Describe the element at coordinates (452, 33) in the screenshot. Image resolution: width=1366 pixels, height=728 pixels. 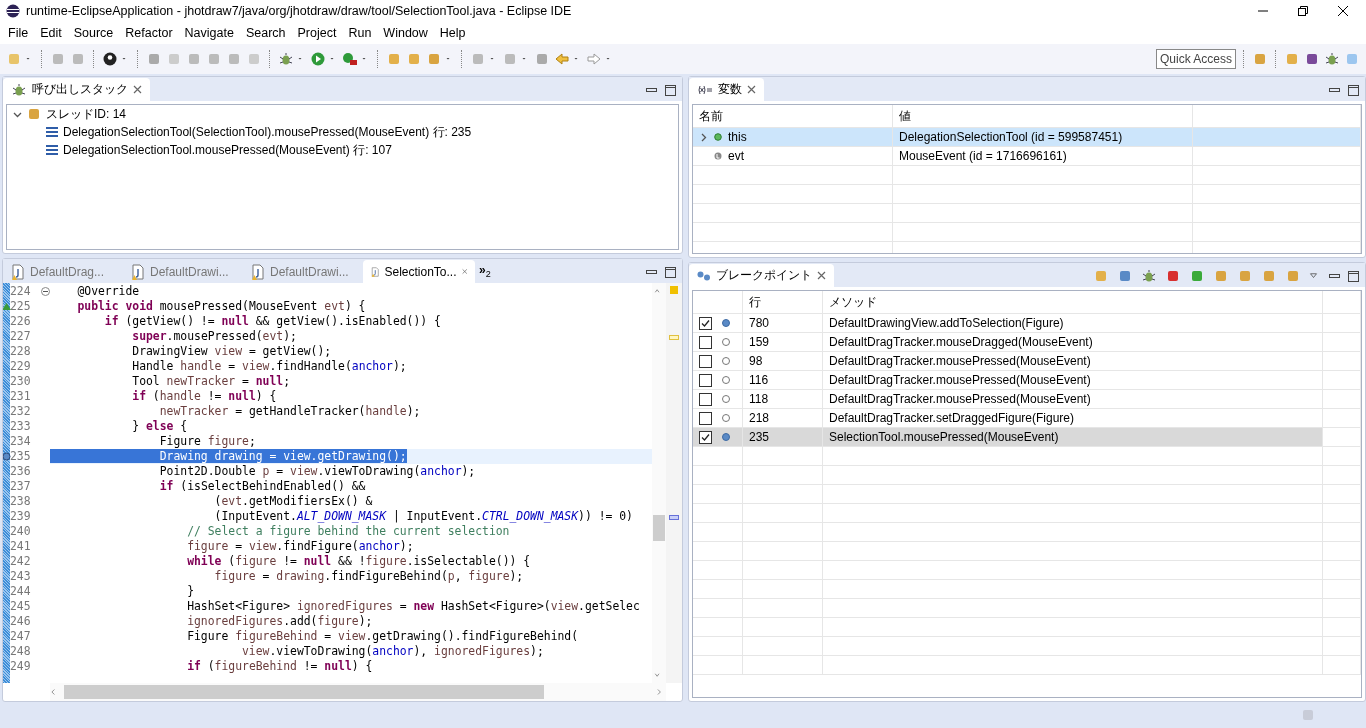
I see `menu-item: Help` at that location.